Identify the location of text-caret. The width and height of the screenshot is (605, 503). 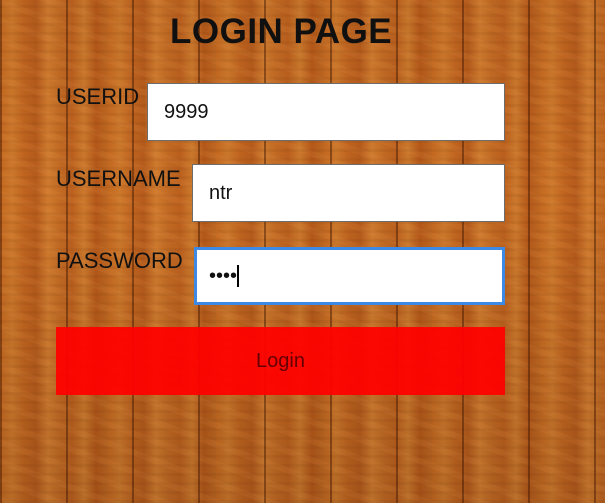
(238, 276).